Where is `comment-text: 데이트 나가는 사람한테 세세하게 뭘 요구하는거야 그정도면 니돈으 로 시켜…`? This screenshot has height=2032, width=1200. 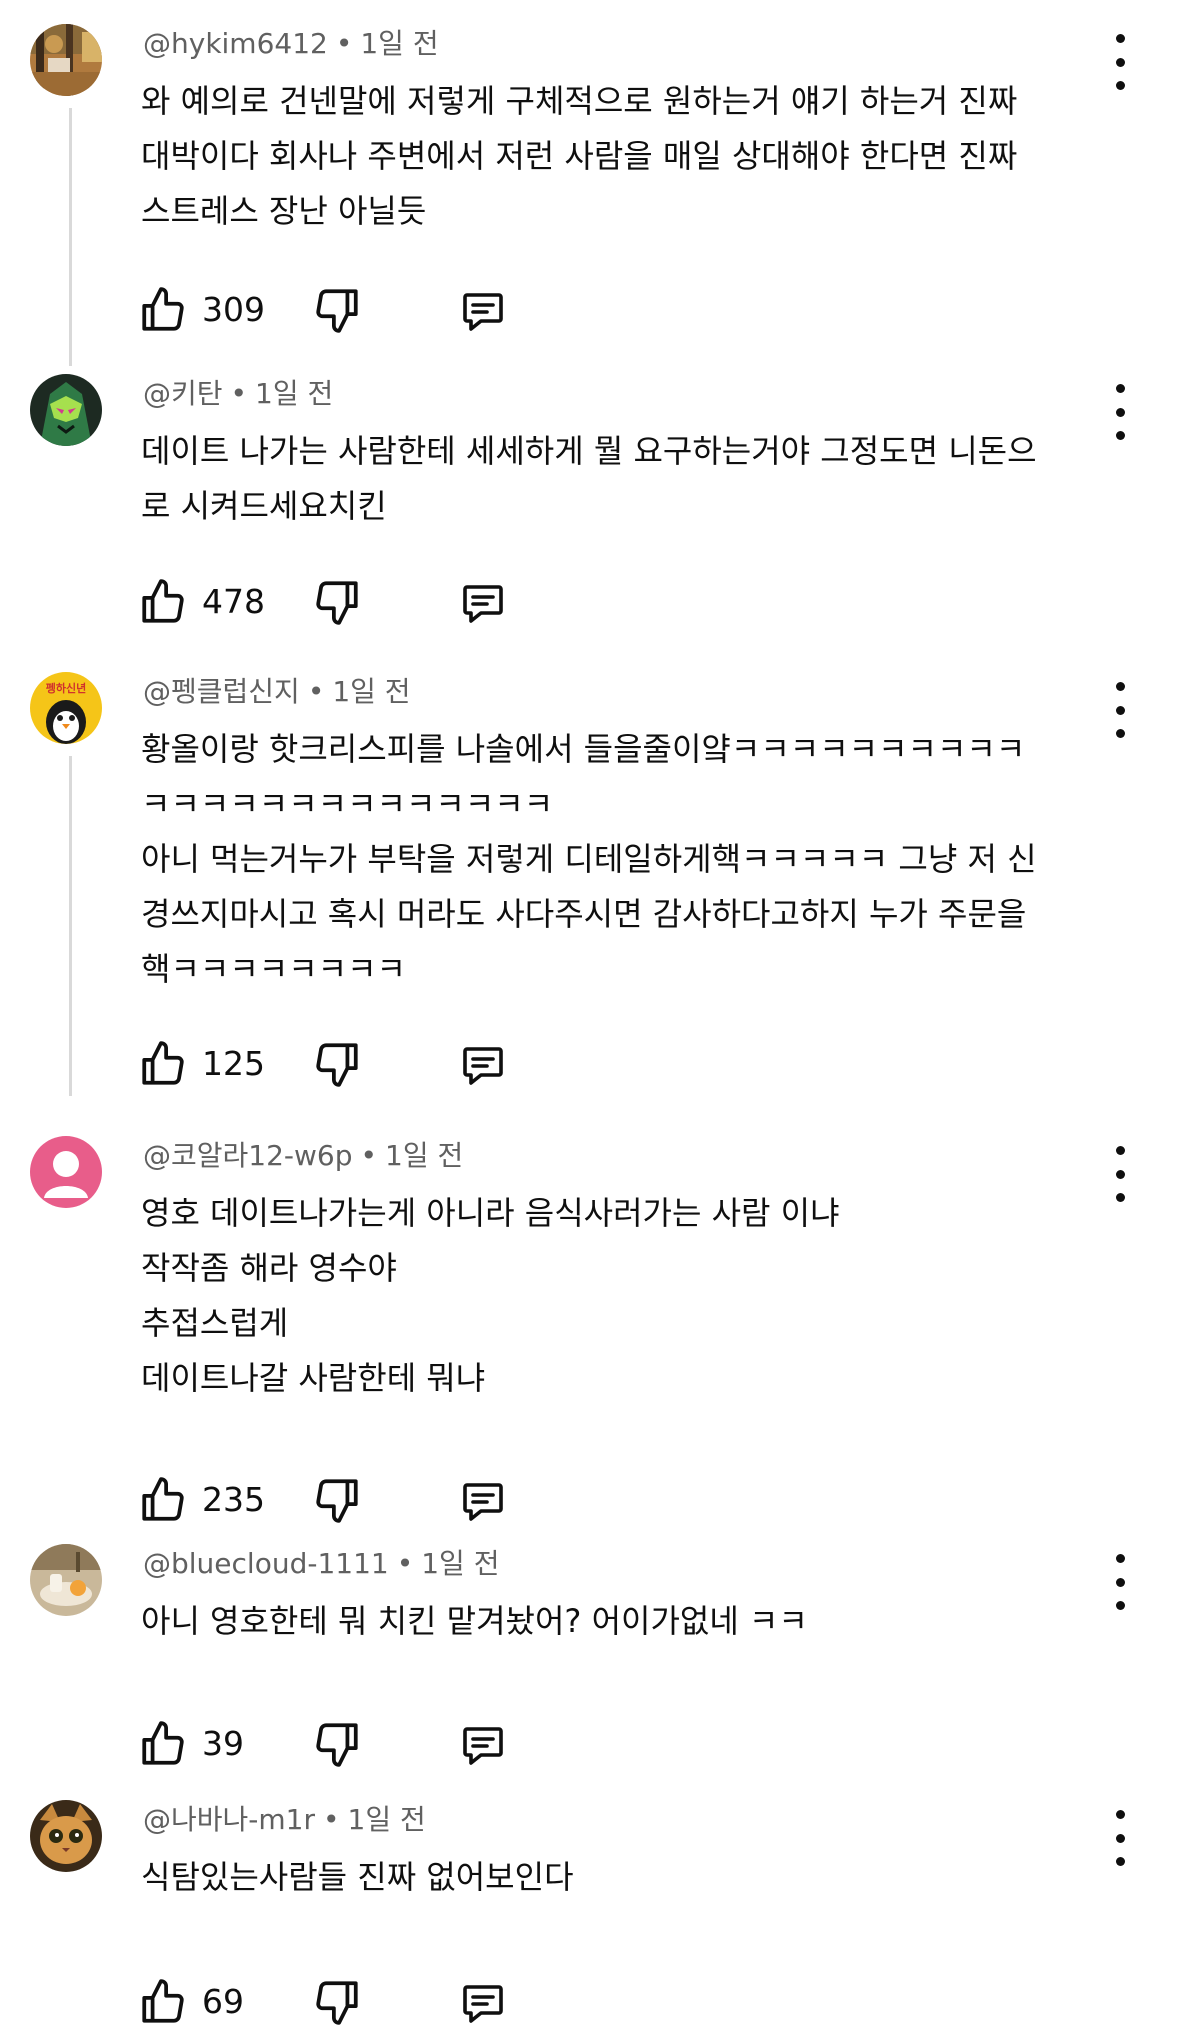 comment-text: 데이트 나가는 사람한테 세세하게 뭘 요구하는거야 그정도면 니돈으 로 시켜… is located at coordinates (621, 479).